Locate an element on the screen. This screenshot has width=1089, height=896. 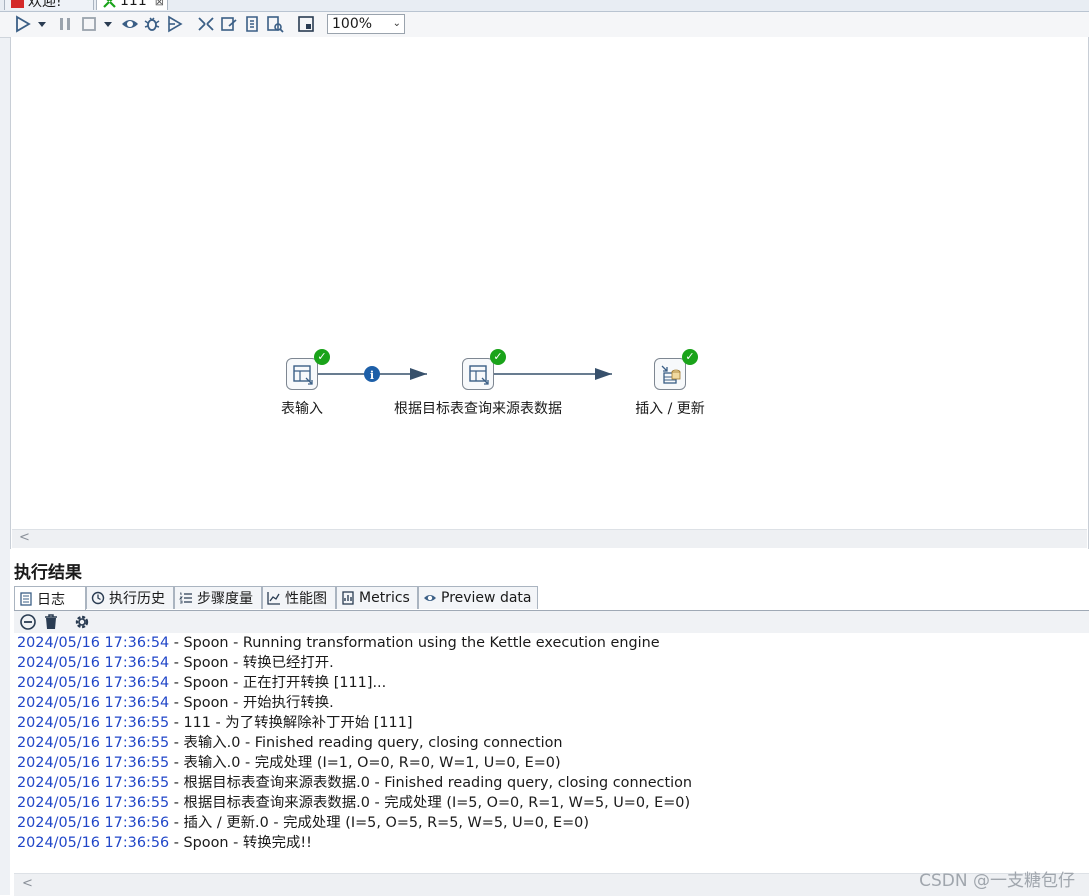
stop-icon is located at coordinates (89, 24).